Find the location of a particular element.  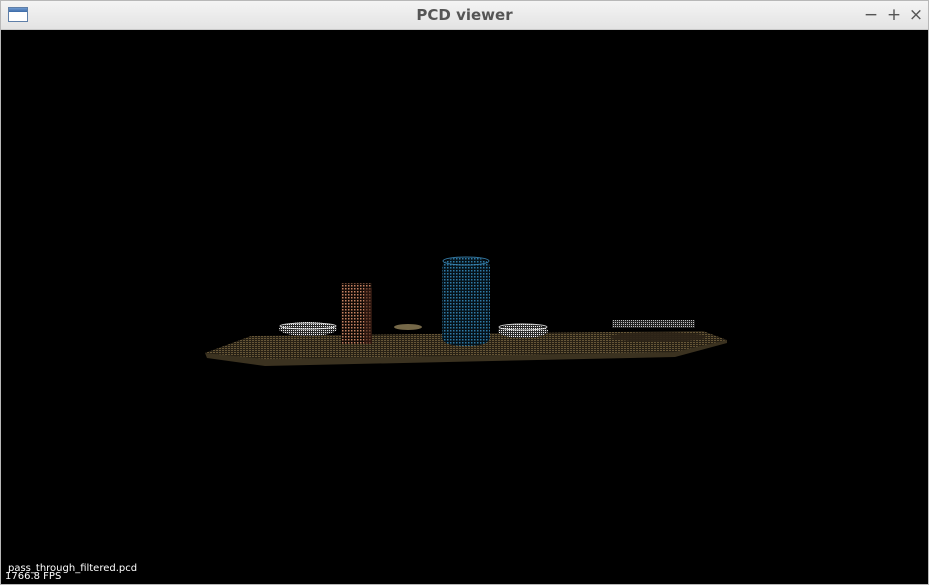

bowl-center-points is located at coordinates (523, 331).